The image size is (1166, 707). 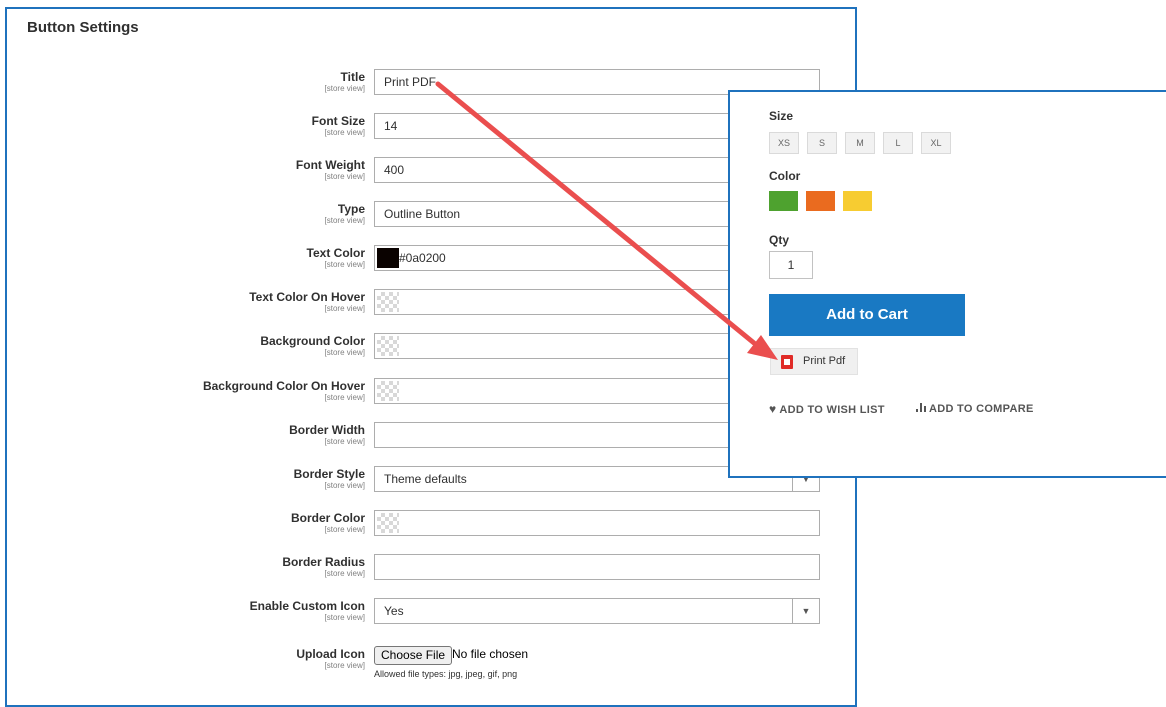 What do you see at coordinates (351, 209) in the screenshot?
I see `type-label: Type` at bounding box center [351, 209].